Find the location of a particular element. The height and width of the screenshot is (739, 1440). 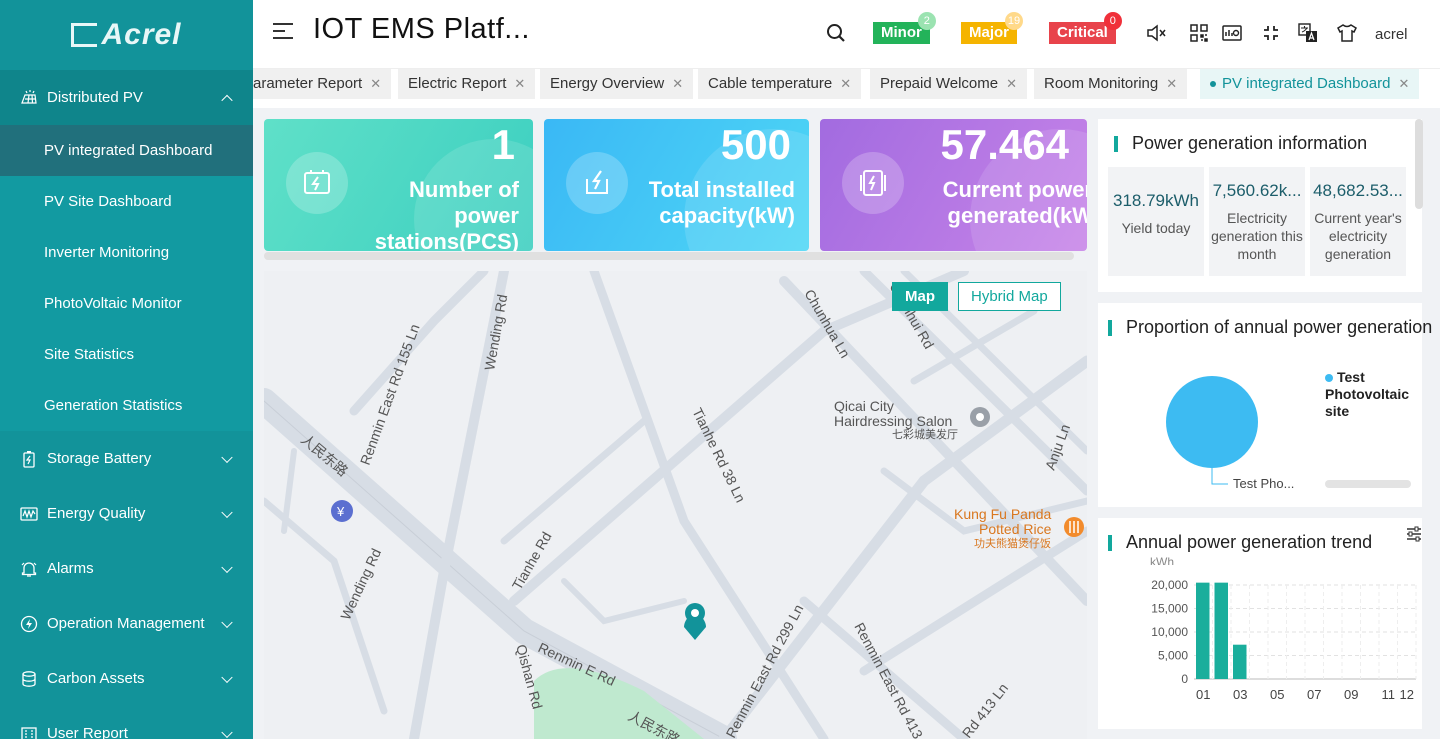

title-accent is located at coordinates (1116, 144).